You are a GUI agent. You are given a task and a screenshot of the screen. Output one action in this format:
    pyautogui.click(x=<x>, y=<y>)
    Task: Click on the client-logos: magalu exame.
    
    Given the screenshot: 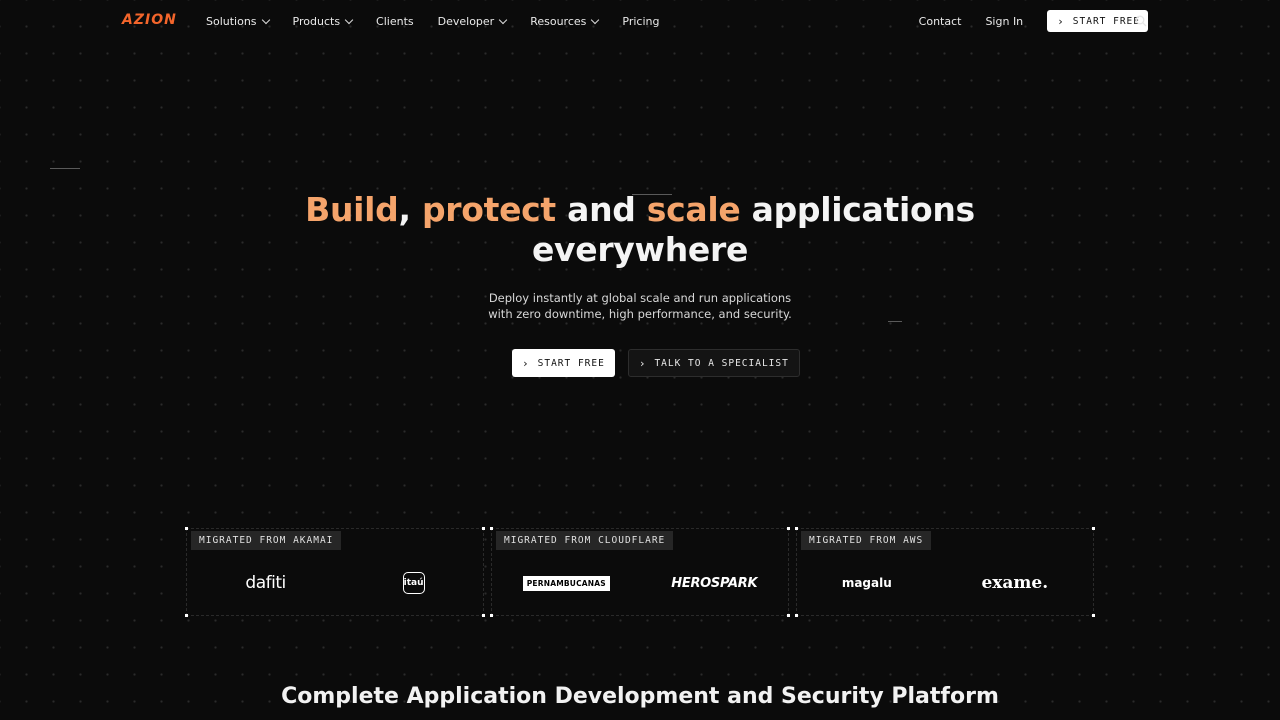 What is the action you would take?
    pyautogui.click(x=945, y=583)
    